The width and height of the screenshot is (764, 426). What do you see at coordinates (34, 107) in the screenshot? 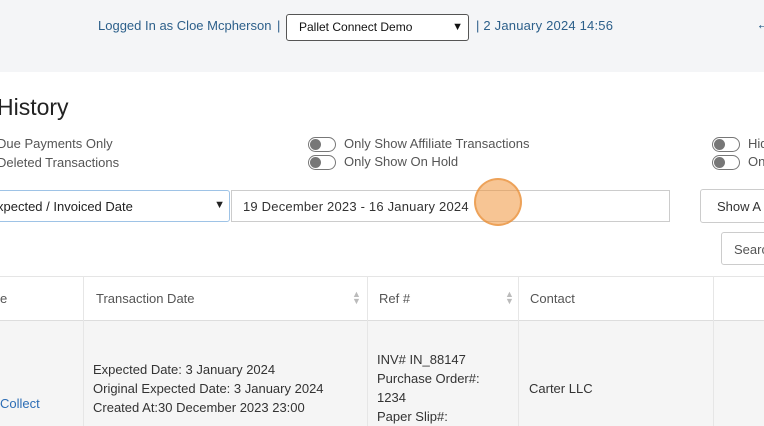
I see `page-title: History` at bounding box center [34, 107].